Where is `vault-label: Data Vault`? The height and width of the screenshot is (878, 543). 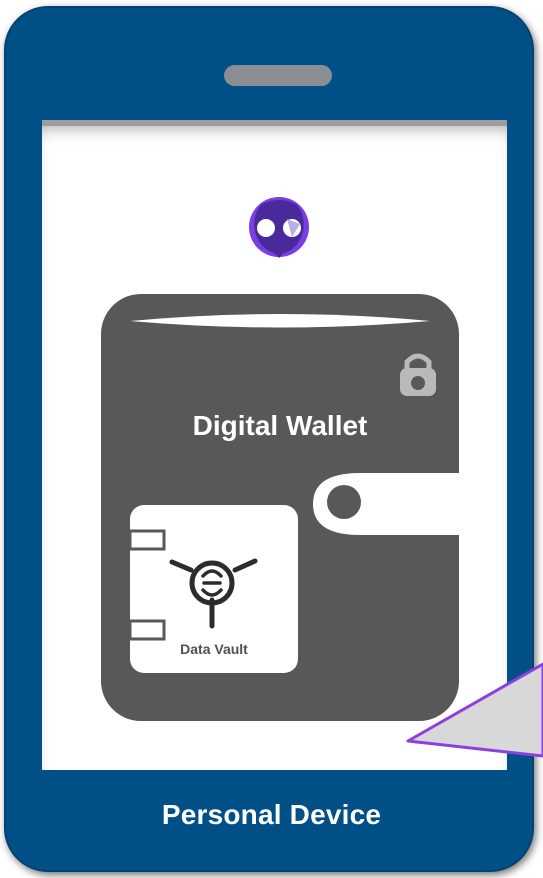 vault-label: Data Vault is located at coordinates (214, 649).